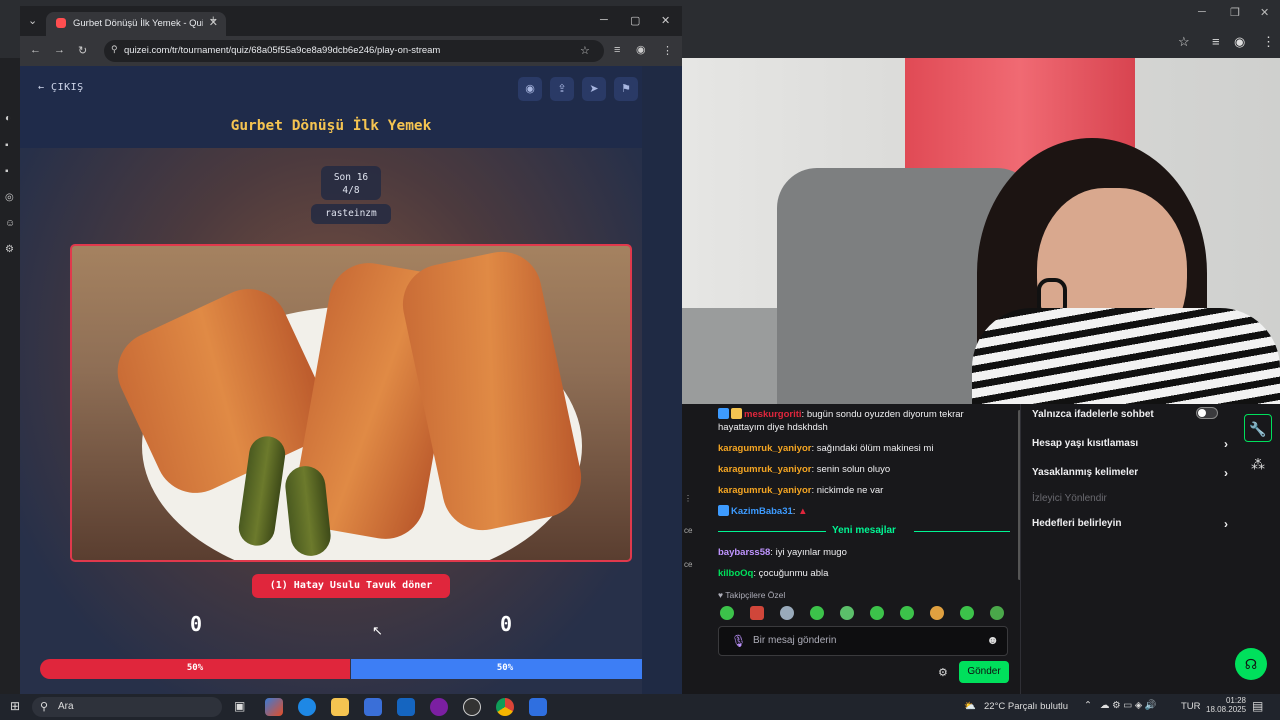  I want to click on chat-settings-gear-icon: ⚙, so click(943, 672).